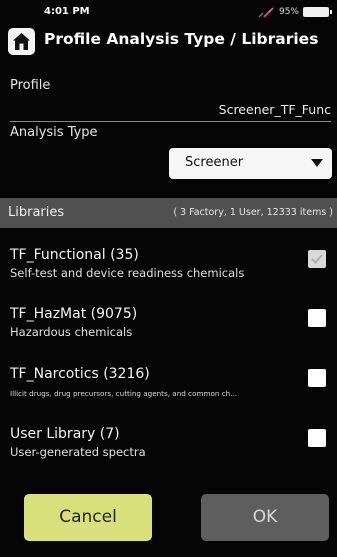 The image size is (337, 557). Describe the element at coordinates (317, 12) in the screenshot. I see `battery-icon` at that location.